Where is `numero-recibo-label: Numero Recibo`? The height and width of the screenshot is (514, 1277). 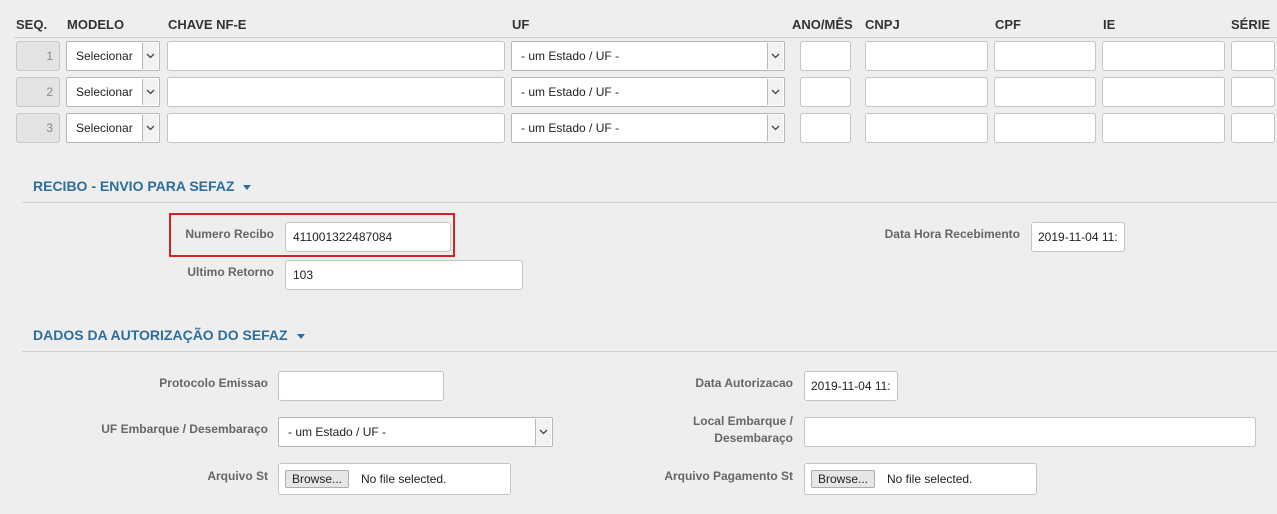 numero-recibo-label: Numero Recibo is located at coordinates (229, 234).